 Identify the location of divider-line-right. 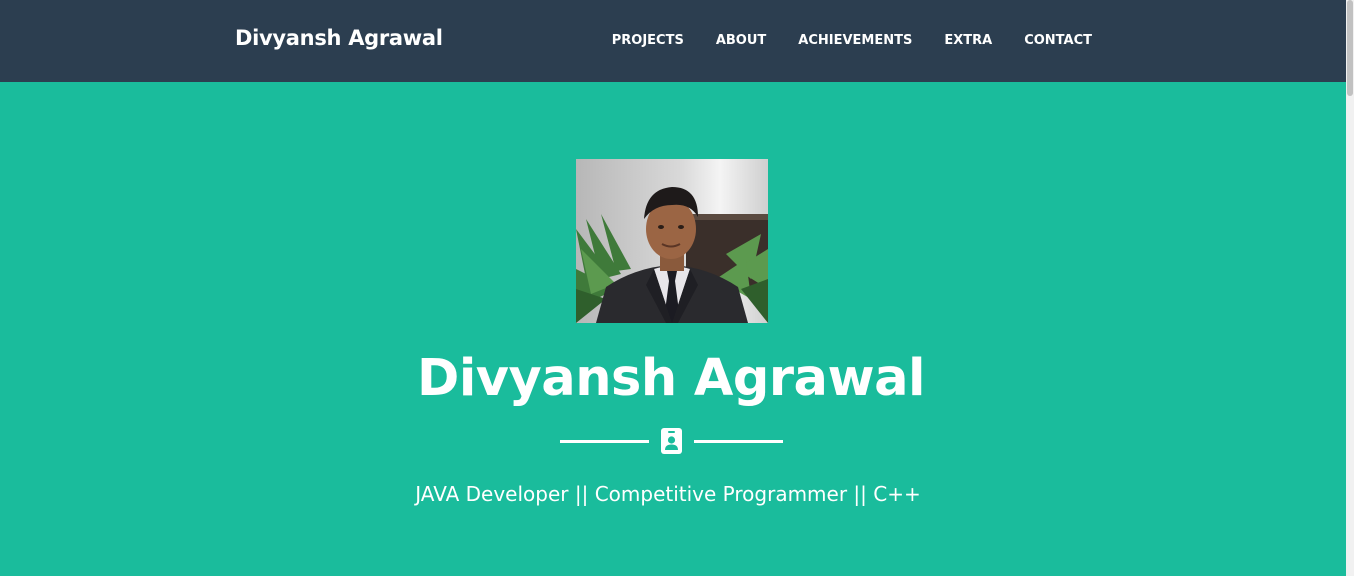
(738, 441).